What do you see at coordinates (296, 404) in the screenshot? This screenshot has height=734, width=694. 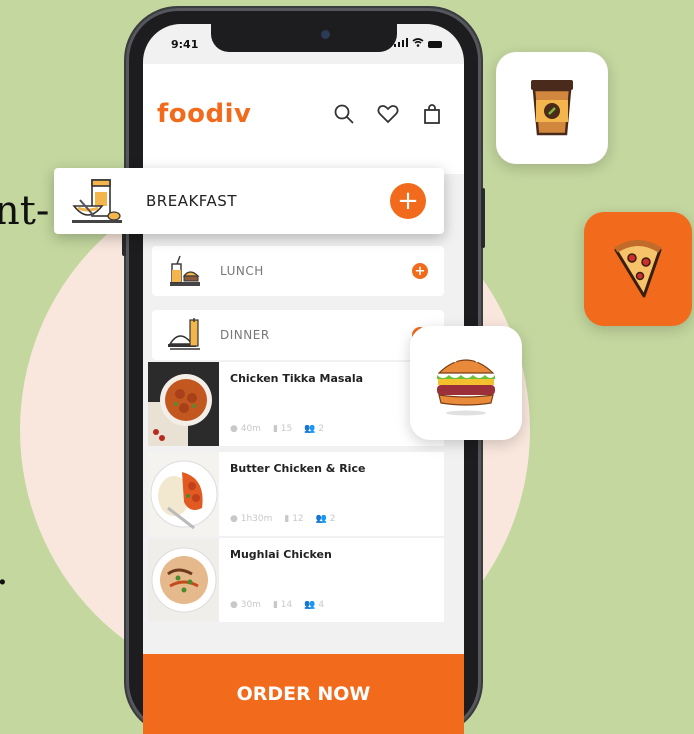 I see `recipe-card: Chicken Tikka Masala ● 40m ▮ 15 👥 2` at bounding box center [296, 404].